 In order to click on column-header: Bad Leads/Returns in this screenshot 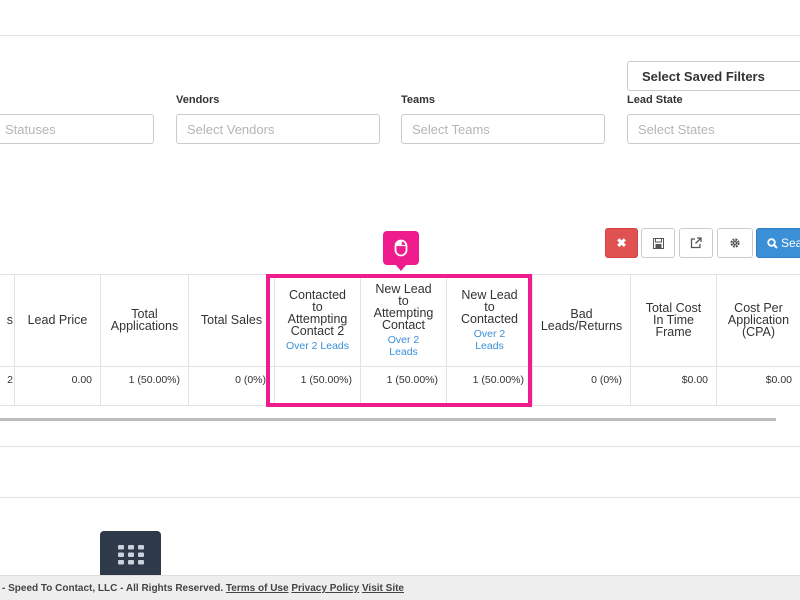, I will do `click(581, 320)`.